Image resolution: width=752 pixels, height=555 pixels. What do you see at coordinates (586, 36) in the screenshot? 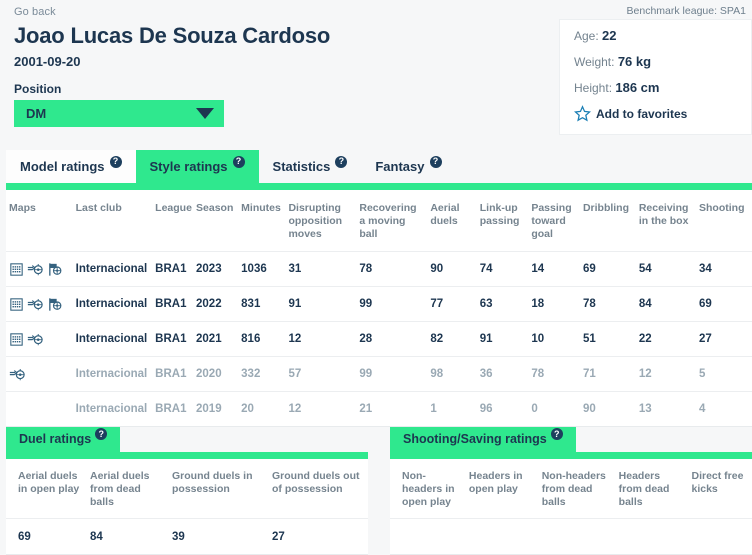
I see `age-label: Age:` at bounding box center [586, 36].